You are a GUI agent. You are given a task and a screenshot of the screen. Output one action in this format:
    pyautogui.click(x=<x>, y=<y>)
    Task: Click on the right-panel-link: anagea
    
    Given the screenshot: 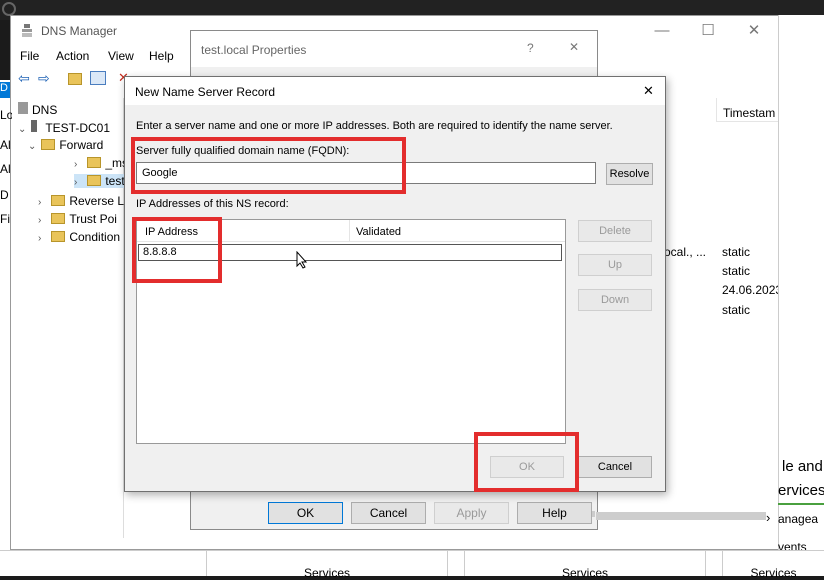 What is the action you would take?
    pyautogui.click(x=798, y=519)
    